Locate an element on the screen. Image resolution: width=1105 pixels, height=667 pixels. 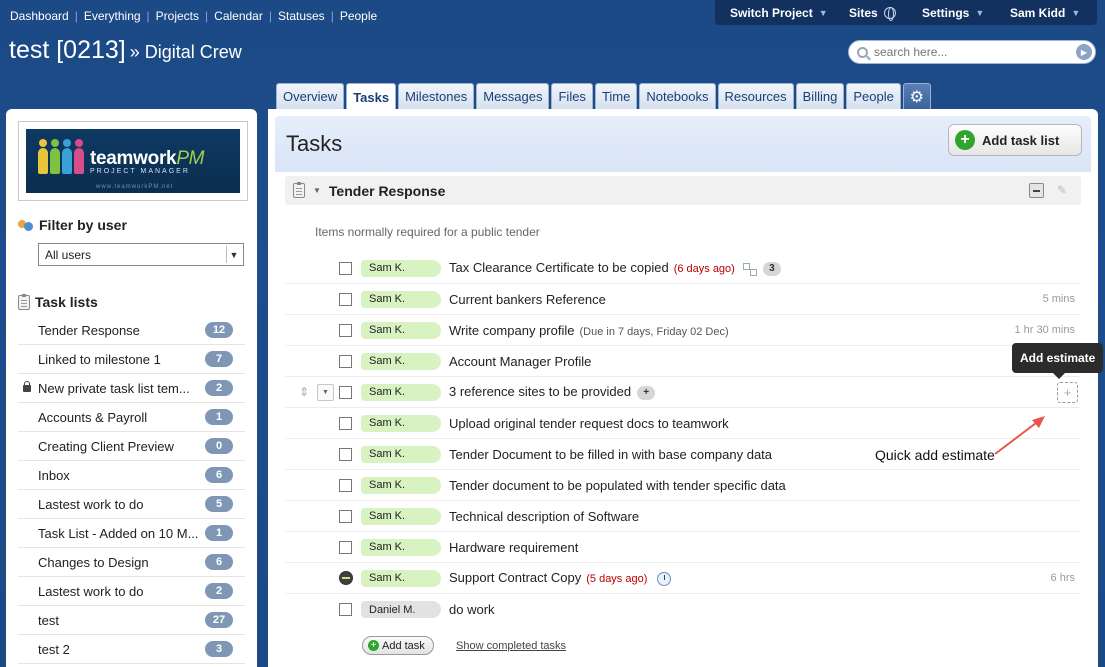
task-name: Write company profile is located at coordinates (511, 330).